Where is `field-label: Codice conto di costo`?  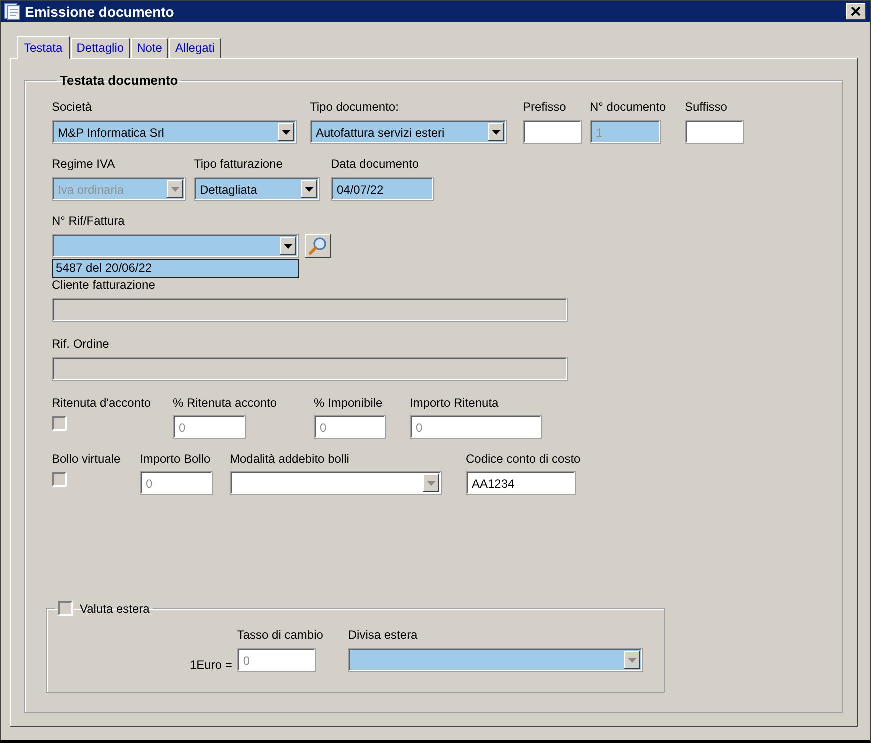 field-label: Codice conto di costo is located at coordinates (523, 459).